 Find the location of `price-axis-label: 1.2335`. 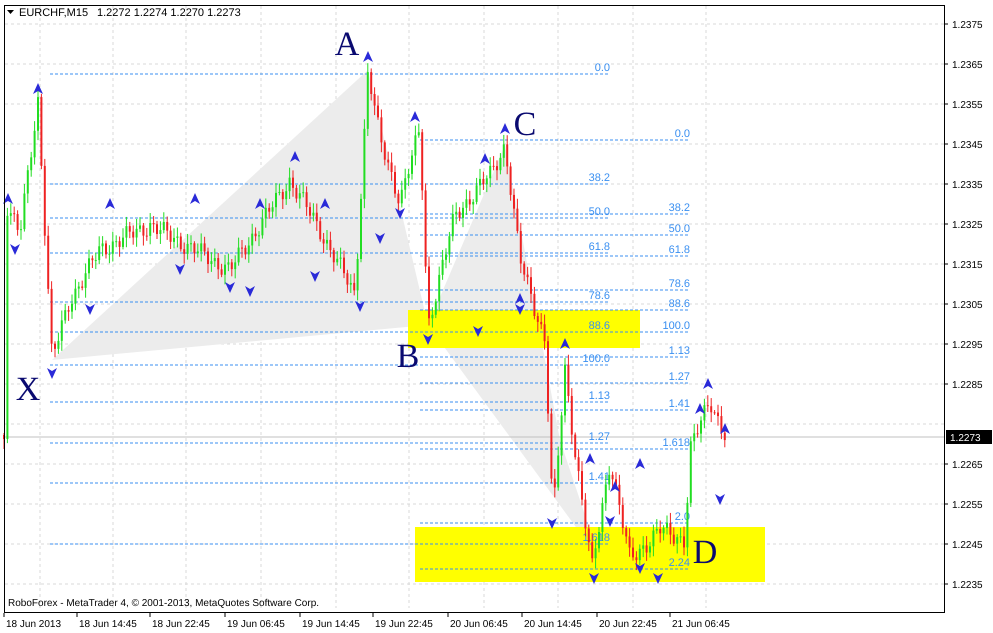

price-axis-label: 1.2335 is located at coordinates (967, 185).